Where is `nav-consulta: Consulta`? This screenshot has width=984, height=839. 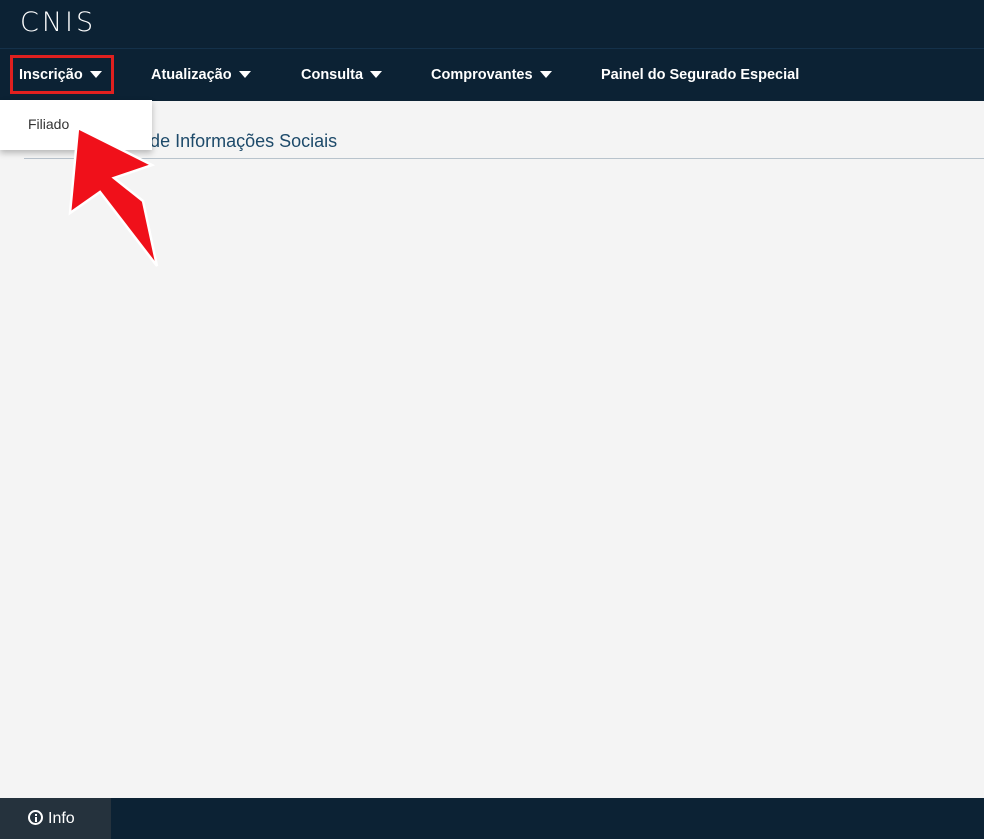
nav-consulta: Consulta is located at coordinates (342, 75).